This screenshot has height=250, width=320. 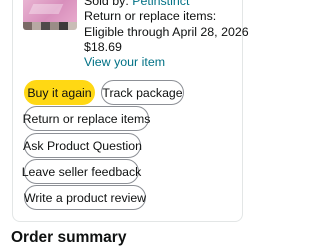 I want to click on return-eligibility-title: Return or replace items:, so click(x=150, y=16).